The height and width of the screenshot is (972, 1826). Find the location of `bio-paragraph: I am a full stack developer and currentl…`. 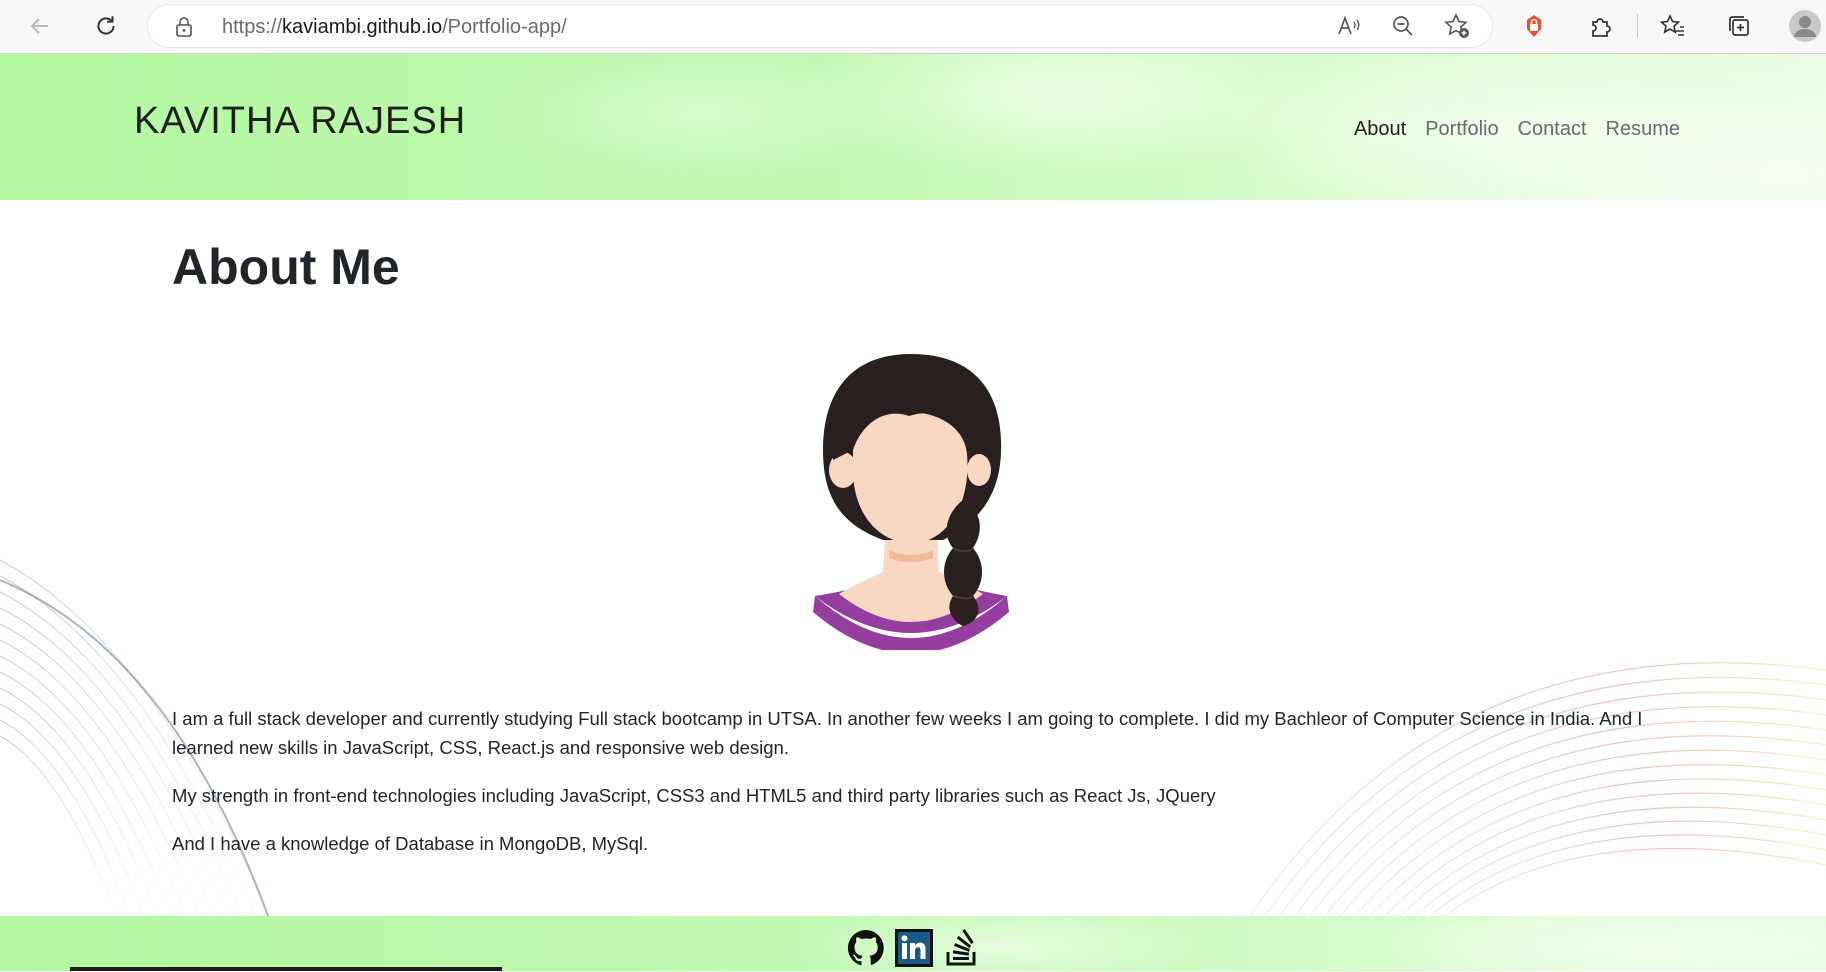

bio-paragraph: I am a full stack developer and currentl… is located at coordinates (907, 733).